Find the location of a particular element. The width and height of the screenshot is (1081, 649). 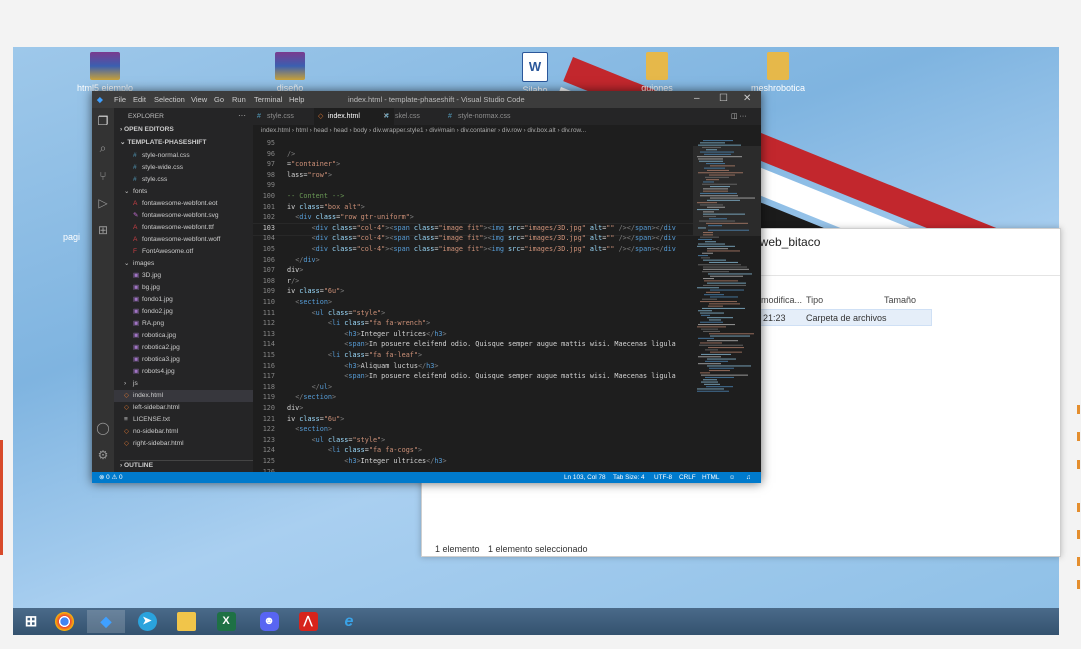

file-tree-item: F FontAwesome.otf is located at coordinates (183, 252).